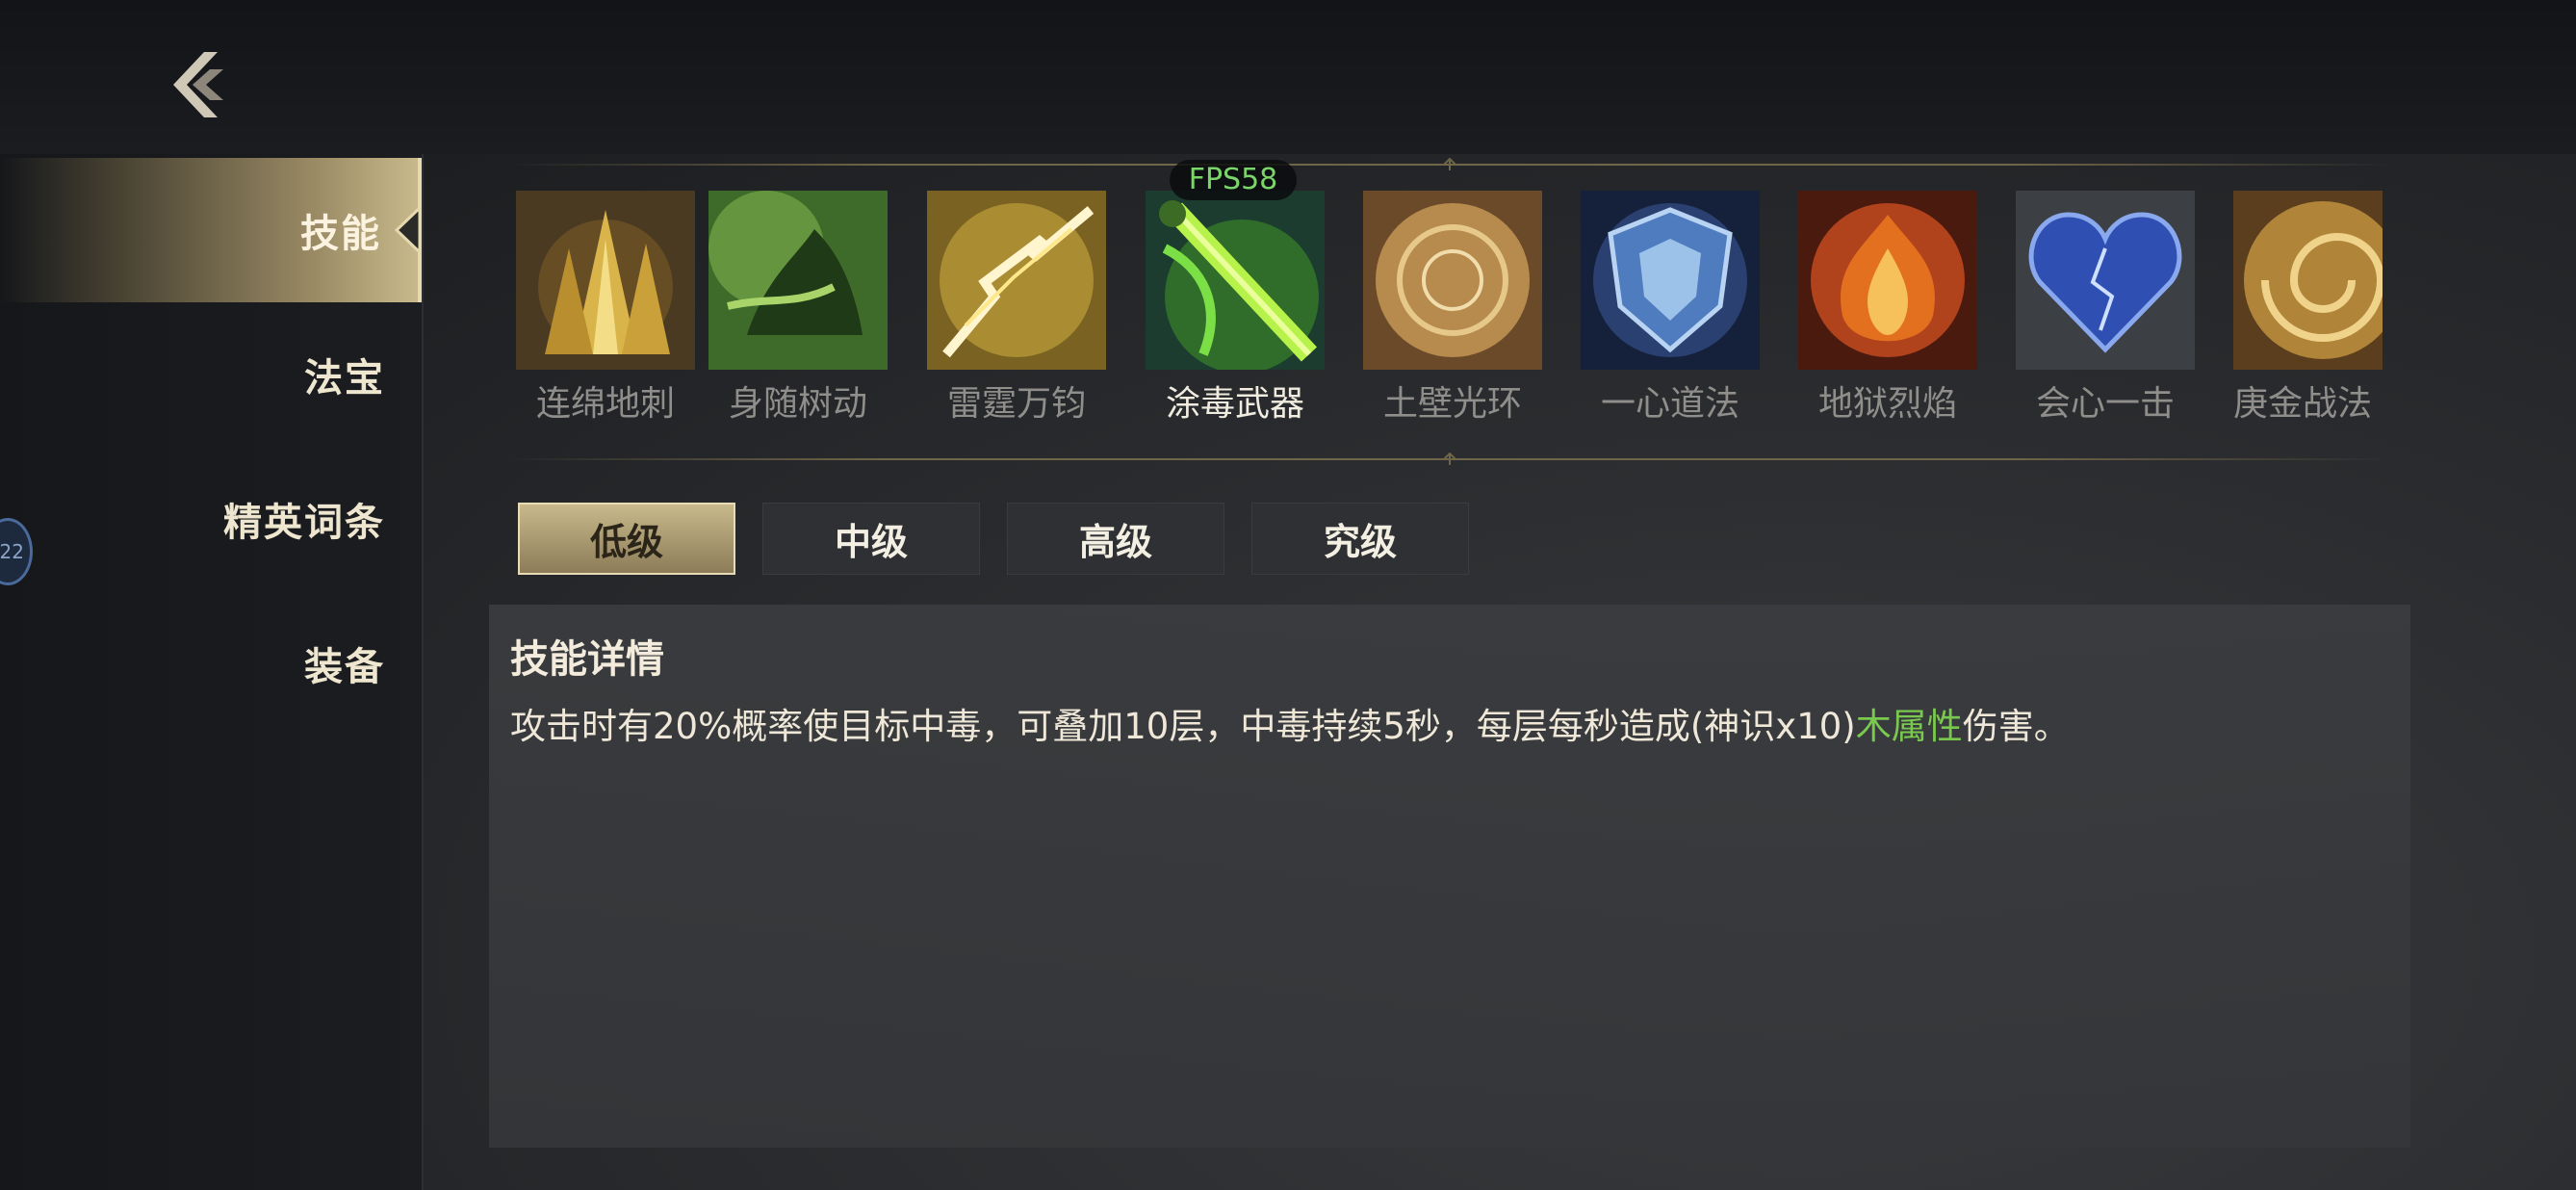 The width and height of the screenshot is (2576, 1190). I want to click on sidebar-item-label: 装备, so click(344, 667).